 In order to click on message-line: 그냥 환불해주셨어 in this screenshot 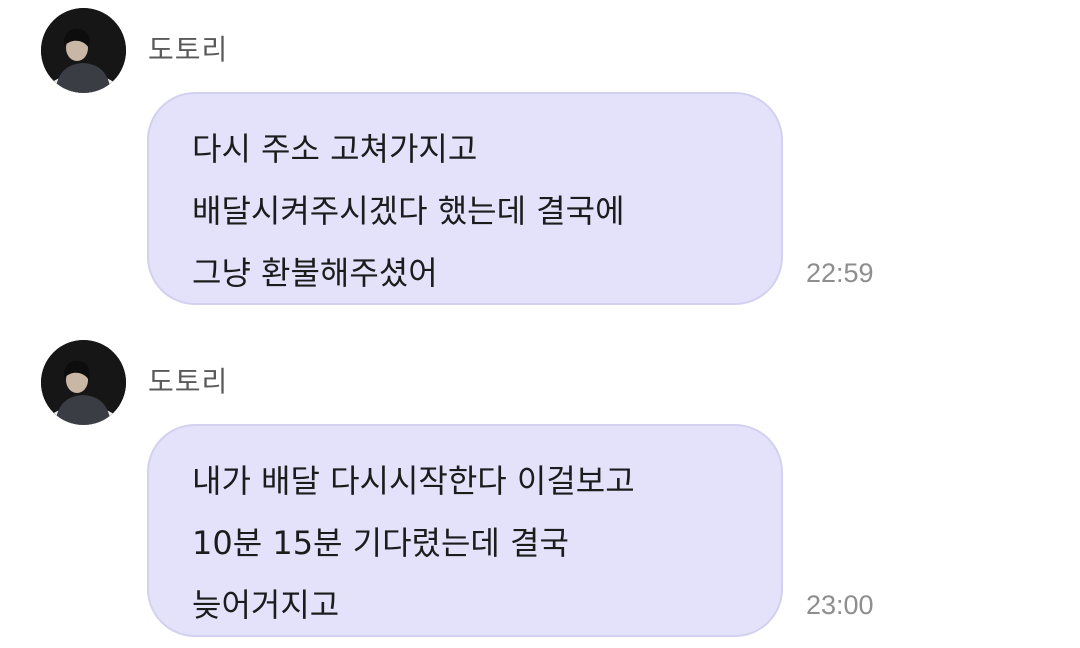, I will do `click(315, 273)`.